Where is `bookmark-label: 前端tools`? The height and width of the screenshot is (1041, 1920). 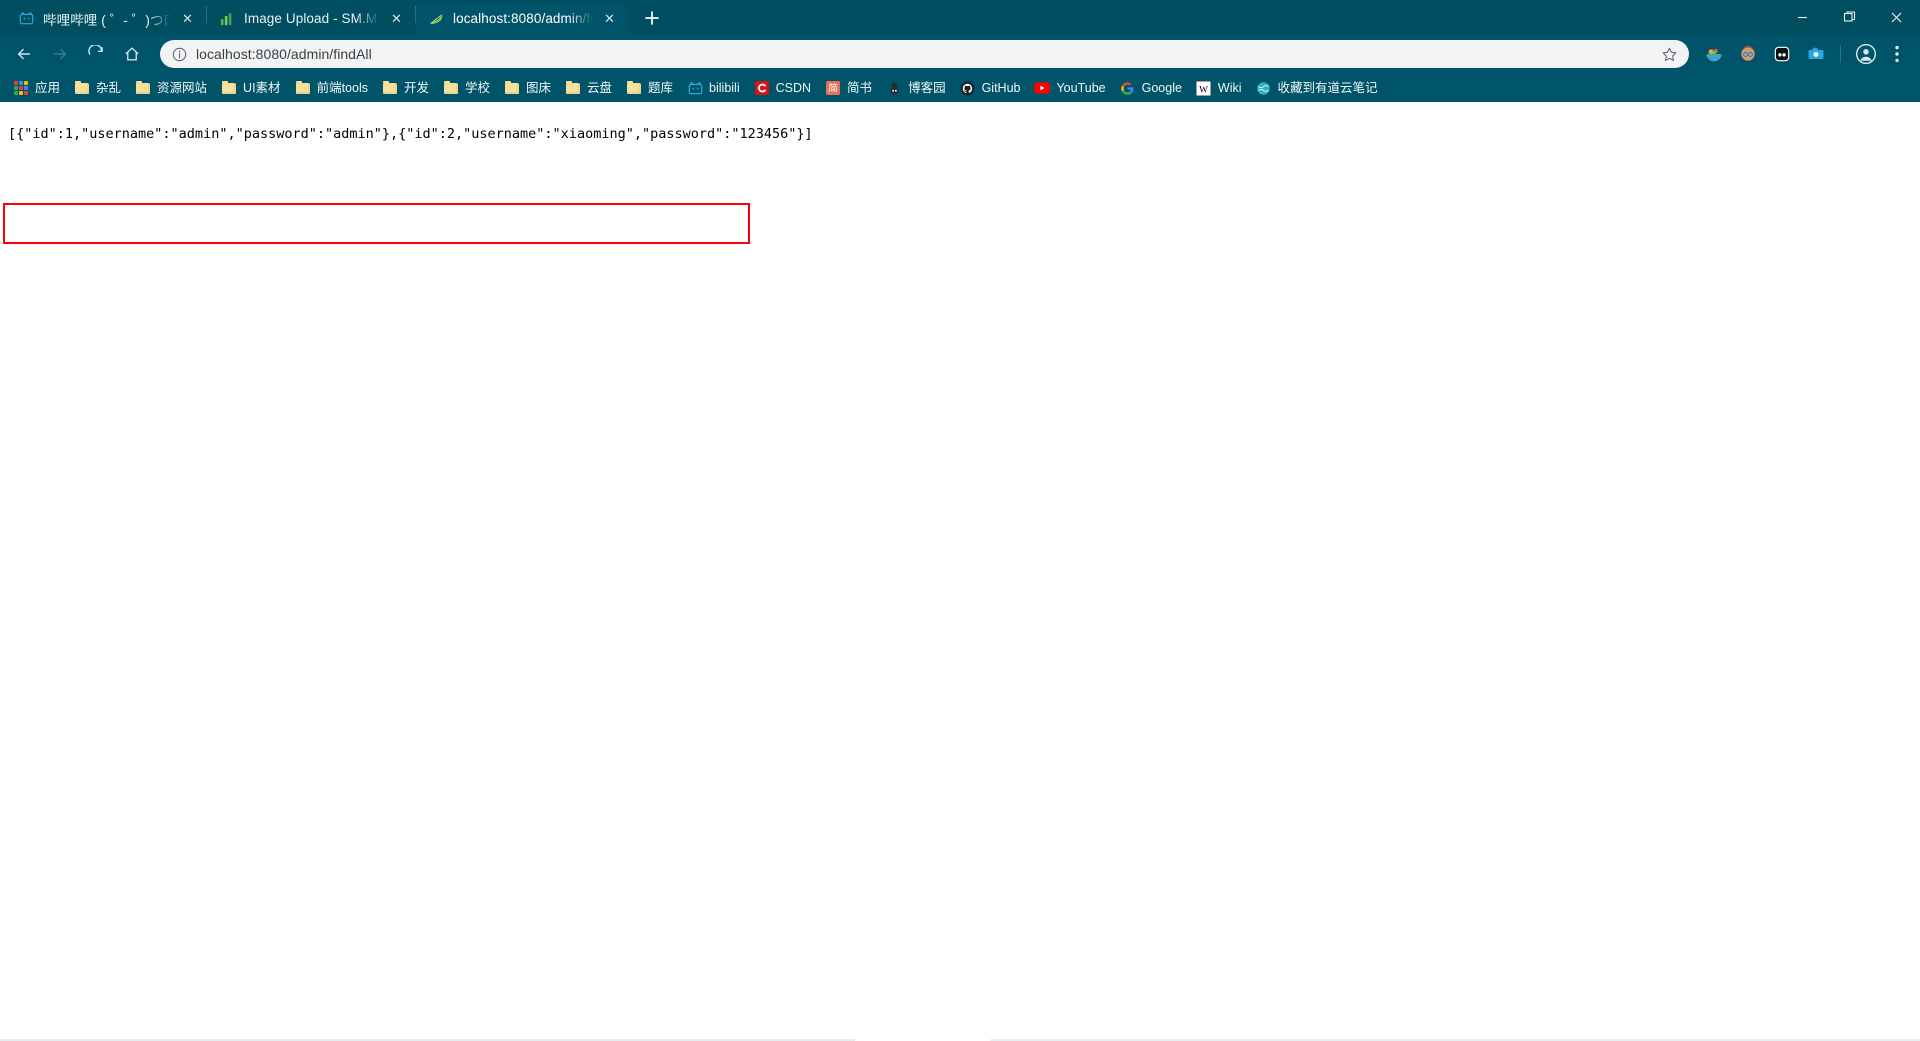
bookmark-label: 前端tools is located at coordinates (342, 87).